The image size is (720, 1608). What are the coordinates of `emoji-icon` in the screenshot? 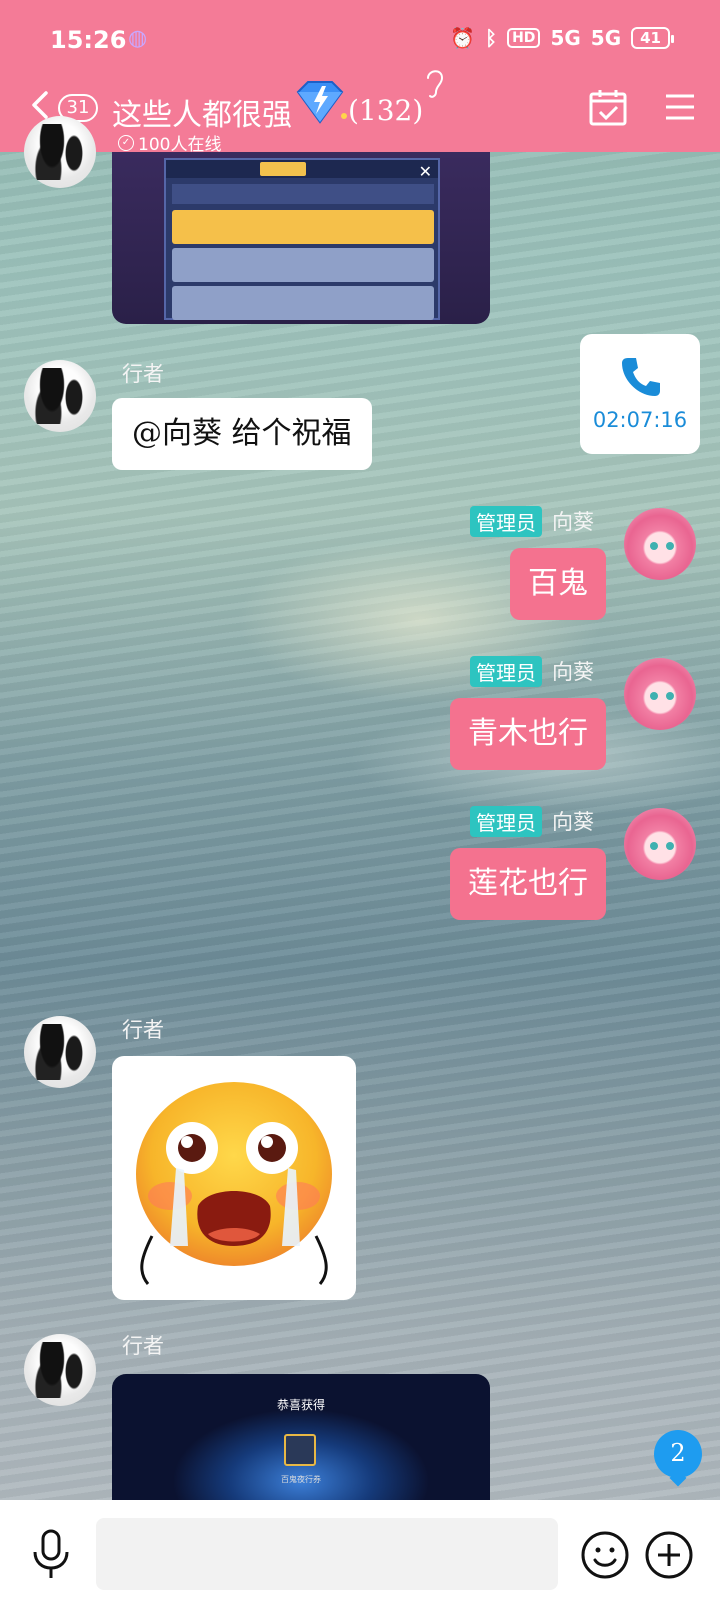 It's located at (605, 1555).